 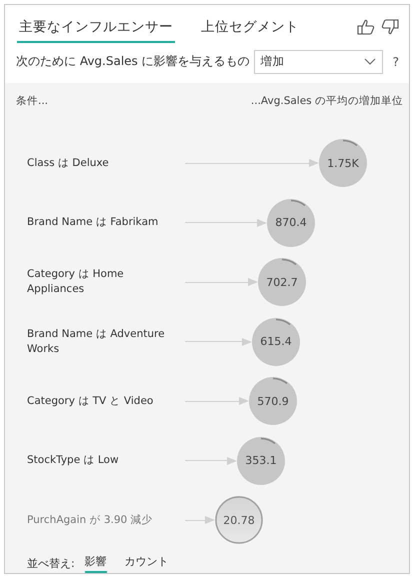 What do you see at coordinates (97, 282) in the screenshot?
I see `influencer-label: Category は Home Appliances` at bounding box center [97, 282].